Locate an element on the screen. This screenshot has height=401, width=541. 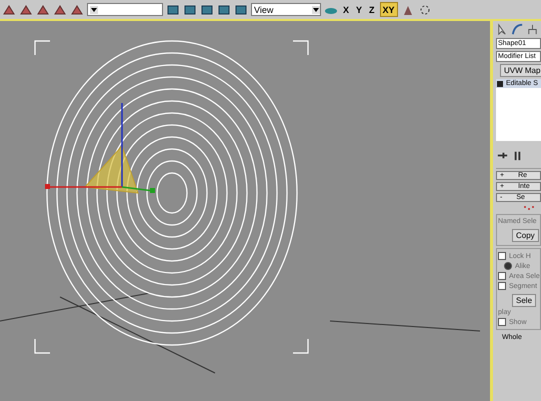
reference-coordinate-dropdown: View is located at coordinates (286, 9).